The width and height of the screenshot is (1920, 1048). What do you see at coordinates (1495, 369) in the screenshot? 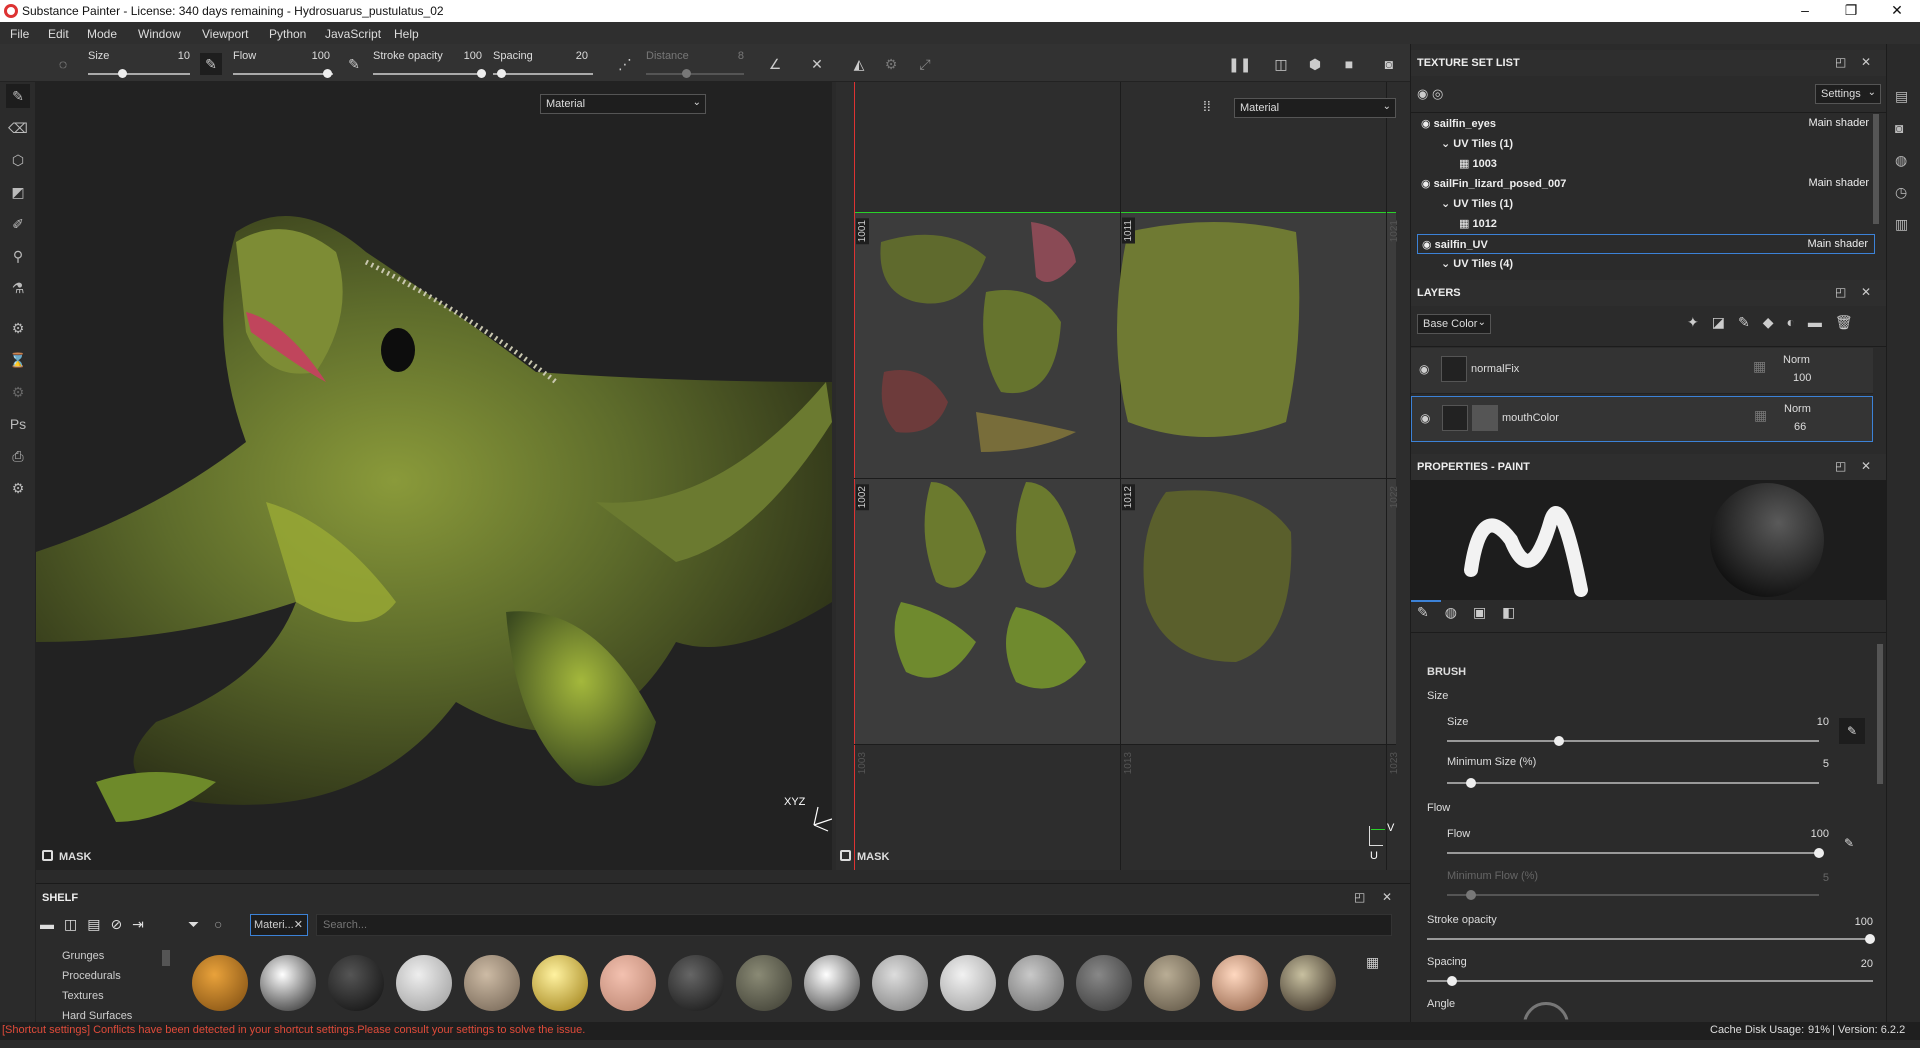
I see `layer-name: normalFix` at bounding box center [1495, 369].